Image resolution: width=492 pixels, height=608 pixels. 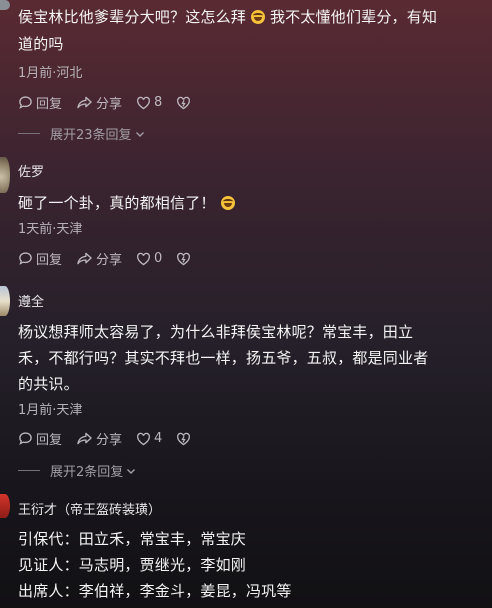 I want to click on comment-text-line: 道的吗, so click(x=41, y=44).